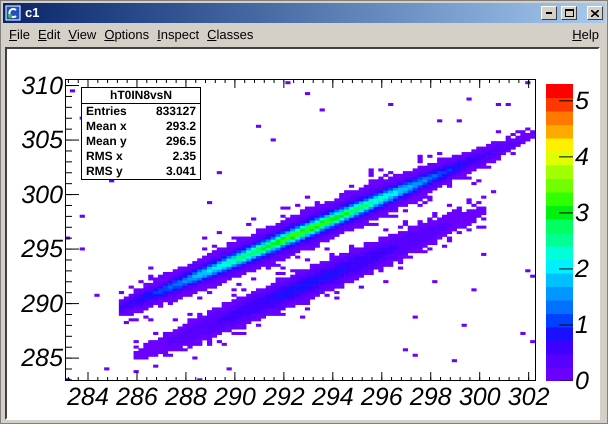 This screenshot has height=424, width=608. Describe the element at coordinates (582, 157) in the screenshot. I see `scale-tick-label: 4` at that location.